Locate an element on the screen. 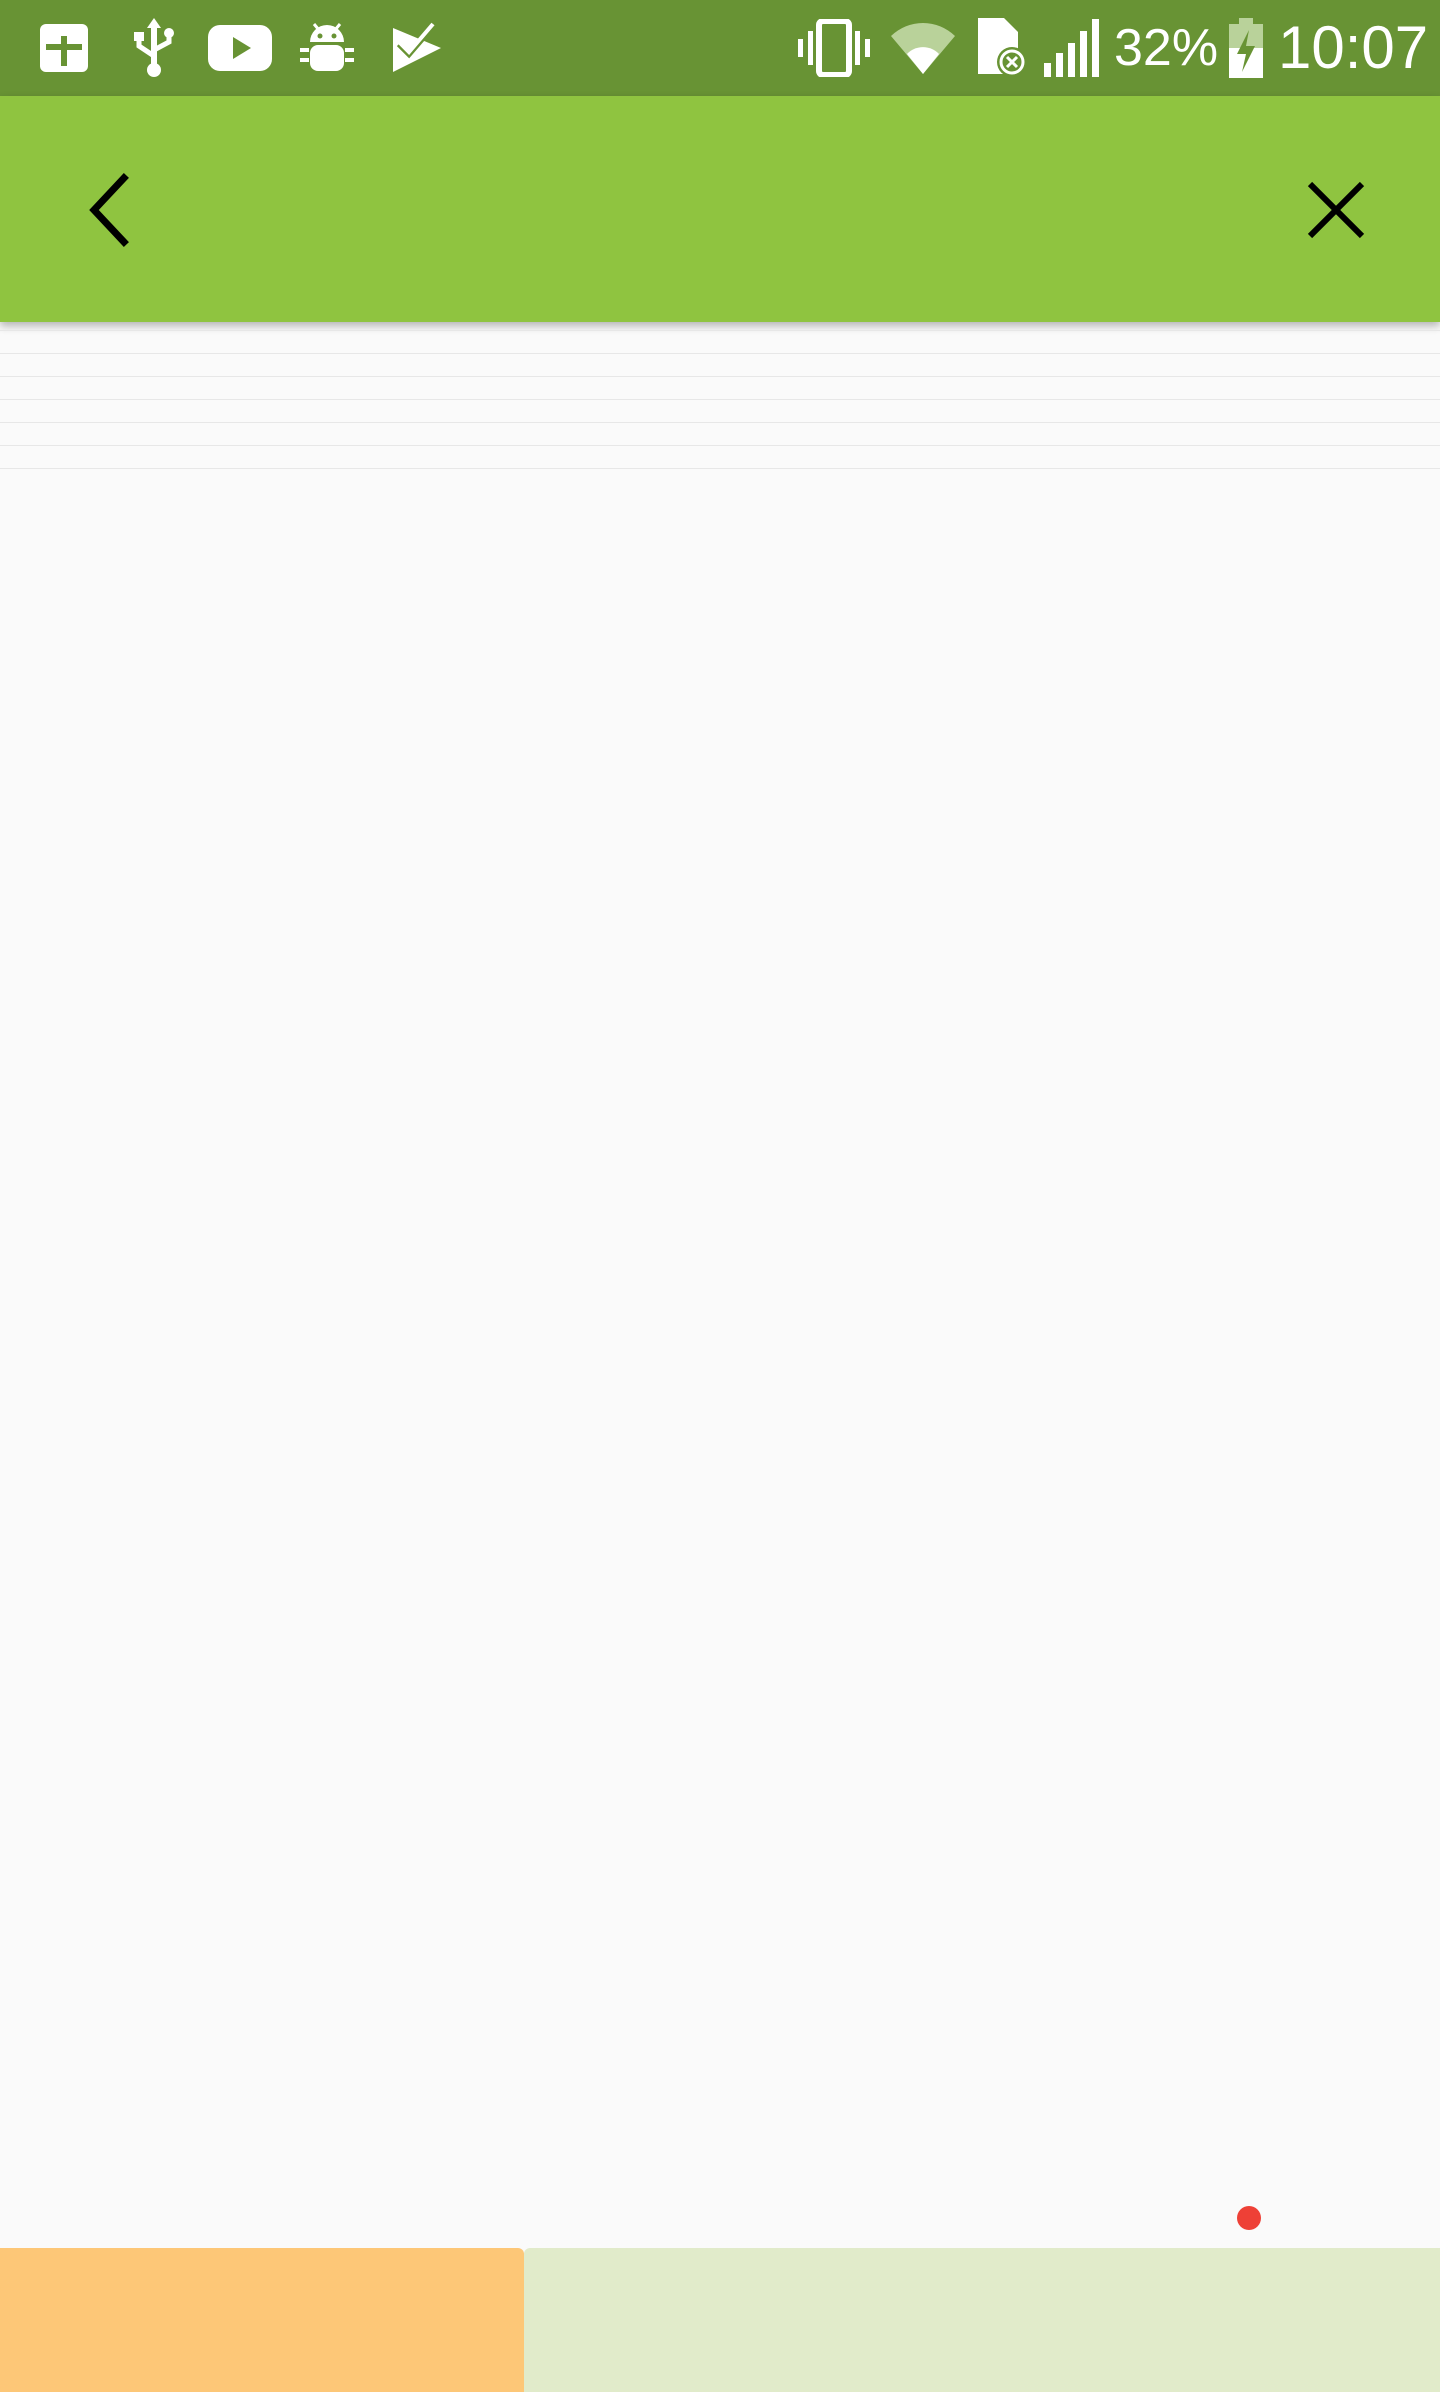  close-icon is located at coordinates (1336, 210).